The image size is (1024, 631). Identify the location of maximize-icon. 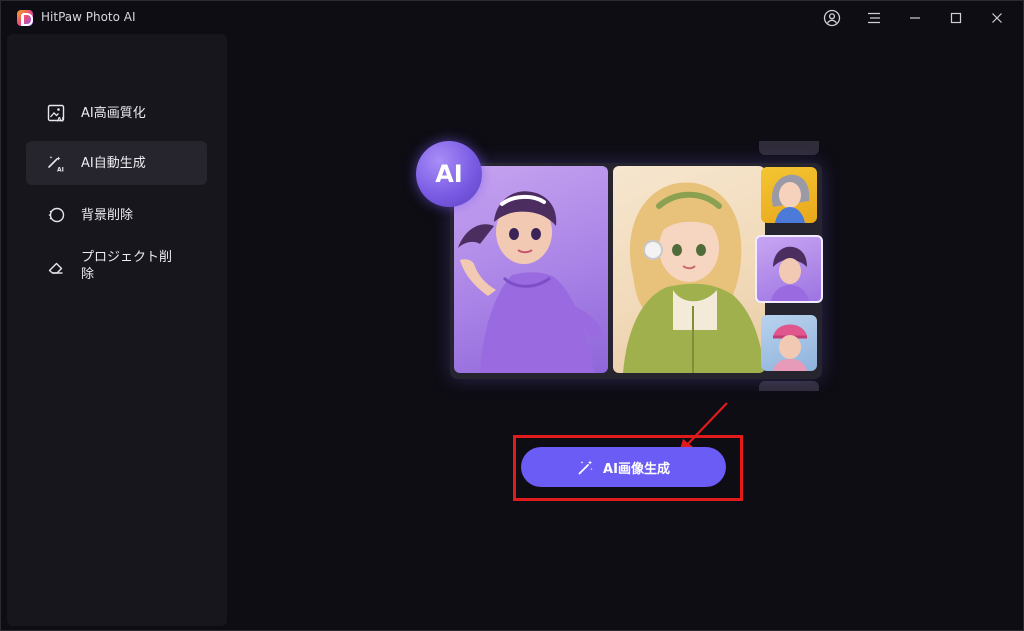
(956, 18).